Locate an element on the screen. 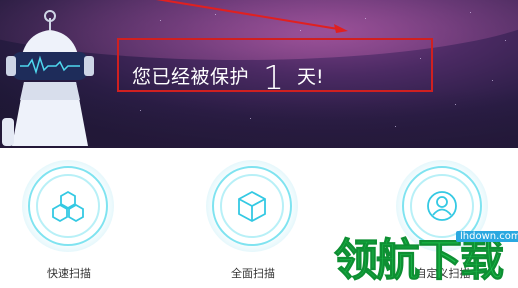 The image size is (518, 288). protection-message-prefix: 您已经被保护 is located at coordinates (191, 77).